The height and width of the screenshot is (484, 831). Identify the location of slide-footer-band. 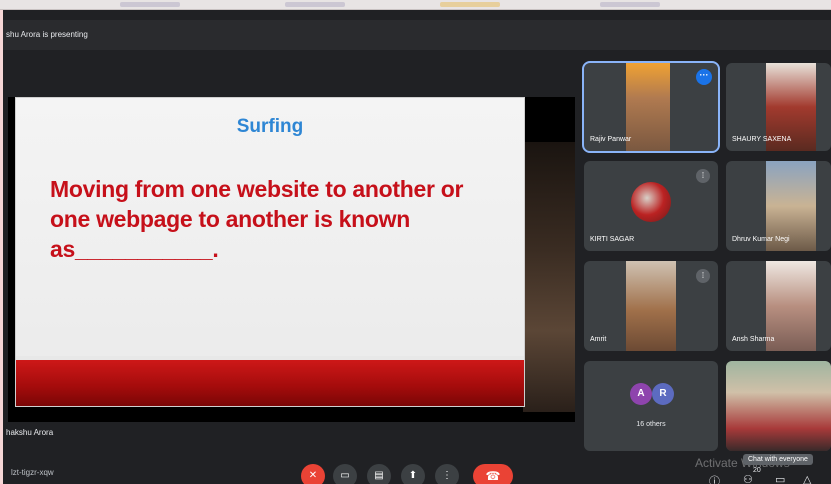
(270, 381).